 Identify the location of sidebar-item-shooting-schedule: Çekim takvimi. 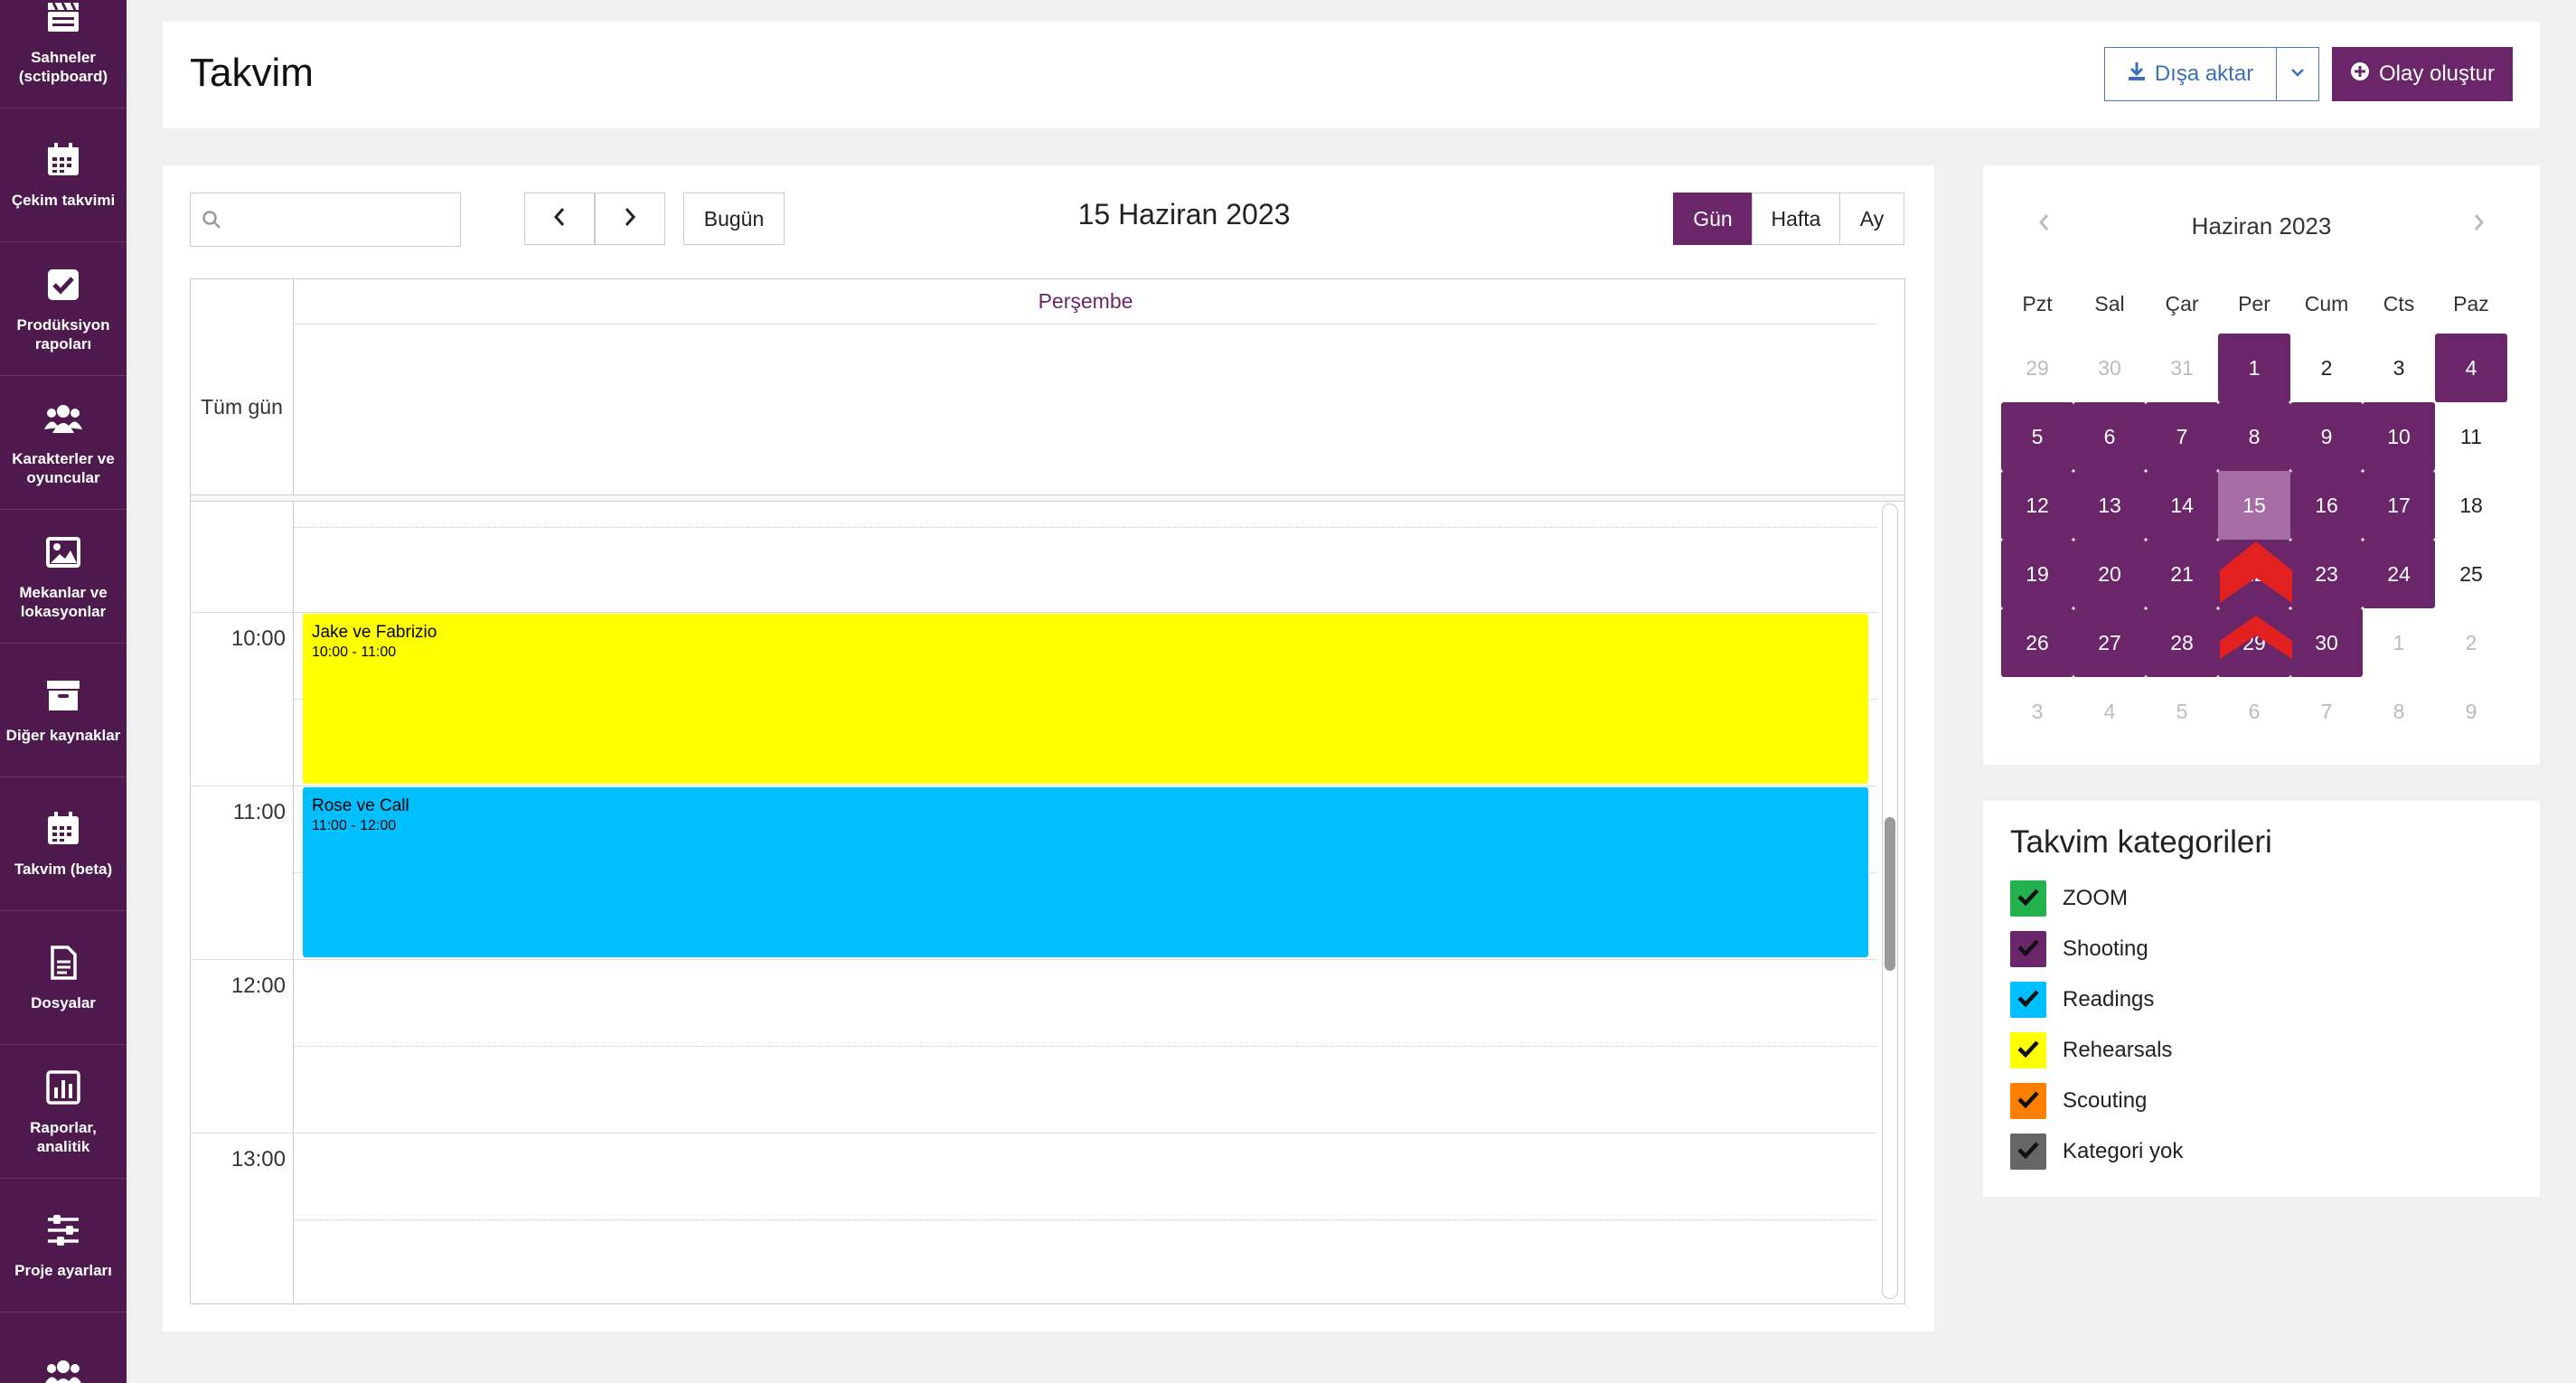
(63, 175).